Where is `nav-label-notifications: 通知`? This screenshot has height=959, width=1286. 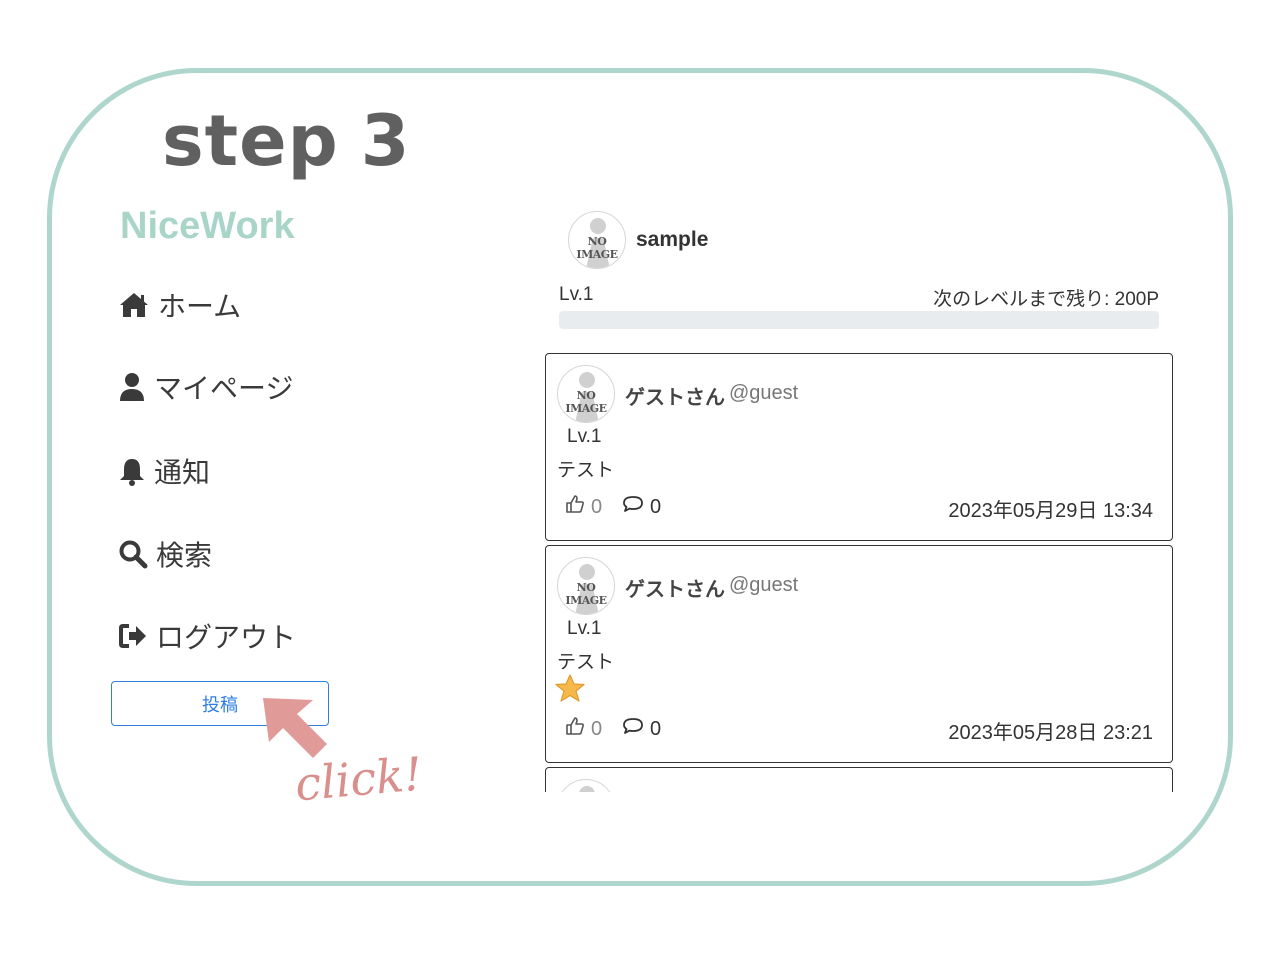 nav-label-notifications: 通知 is located at coordinates (182, 472).